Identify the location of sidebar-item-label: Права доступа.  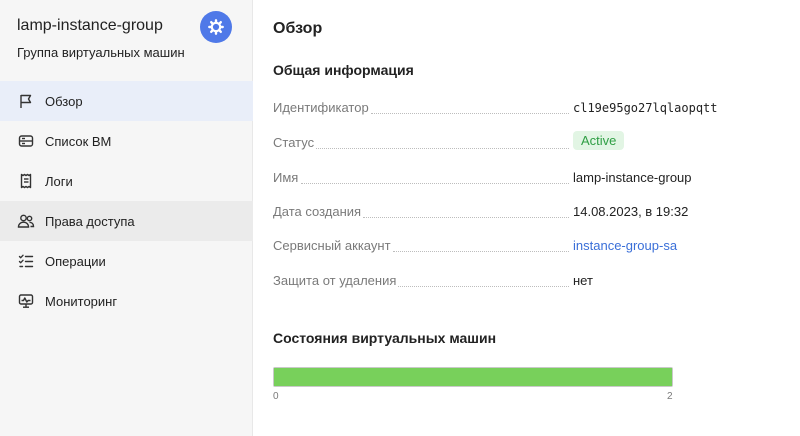
(90, 221).